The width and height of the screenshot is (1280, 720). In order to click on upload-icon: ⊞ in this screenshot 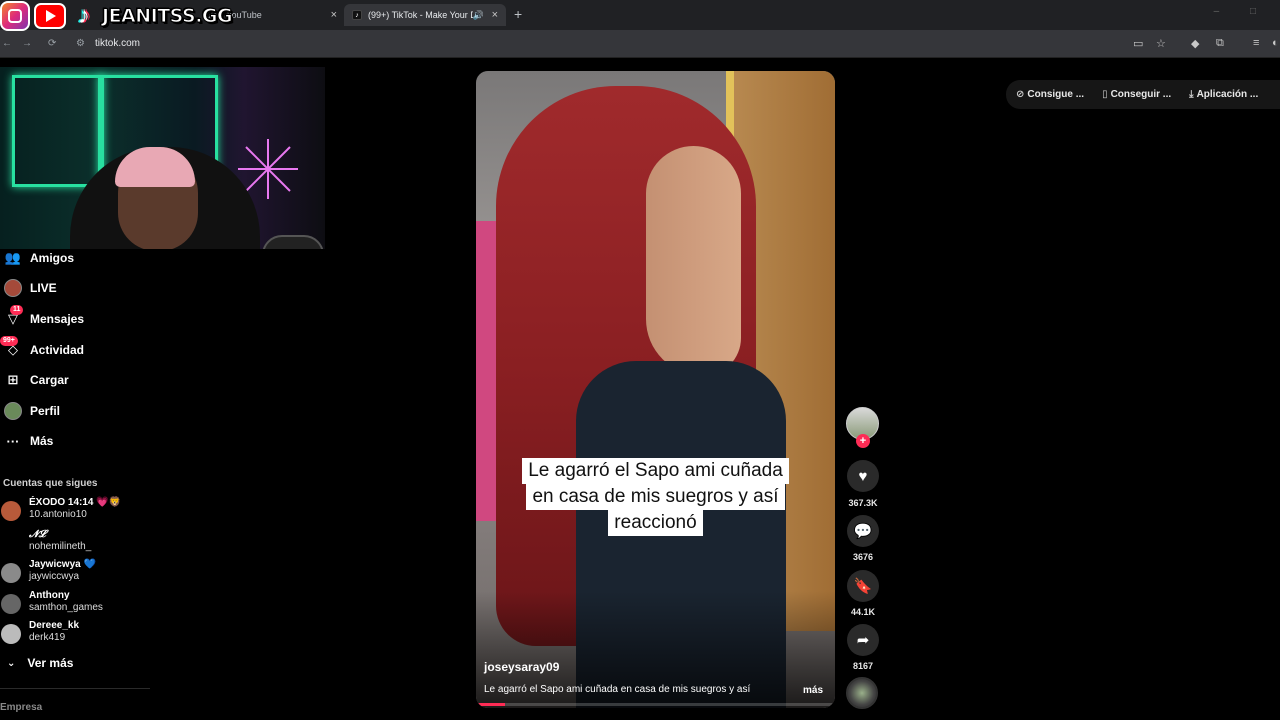, I will do `click(13, 379)`.